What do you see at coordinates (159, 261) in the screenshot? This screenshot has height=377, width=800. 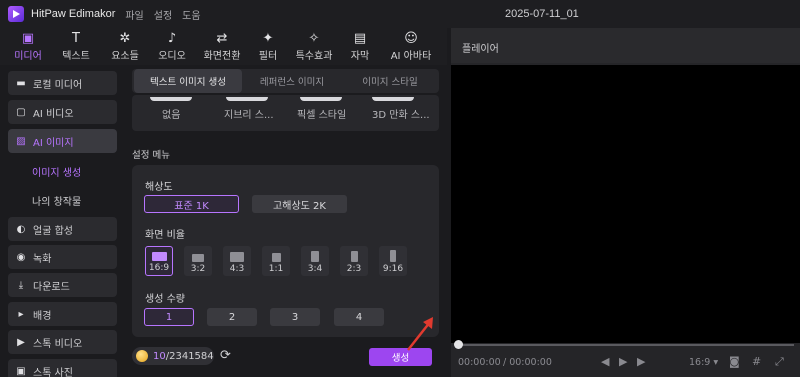 I see `ratio-16-9: 16:9` at bounding box center [159, 261].